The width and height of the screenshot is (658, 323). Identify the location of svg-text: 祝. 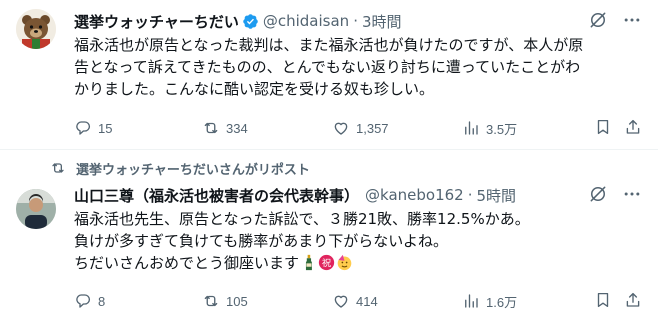
(327, 263).